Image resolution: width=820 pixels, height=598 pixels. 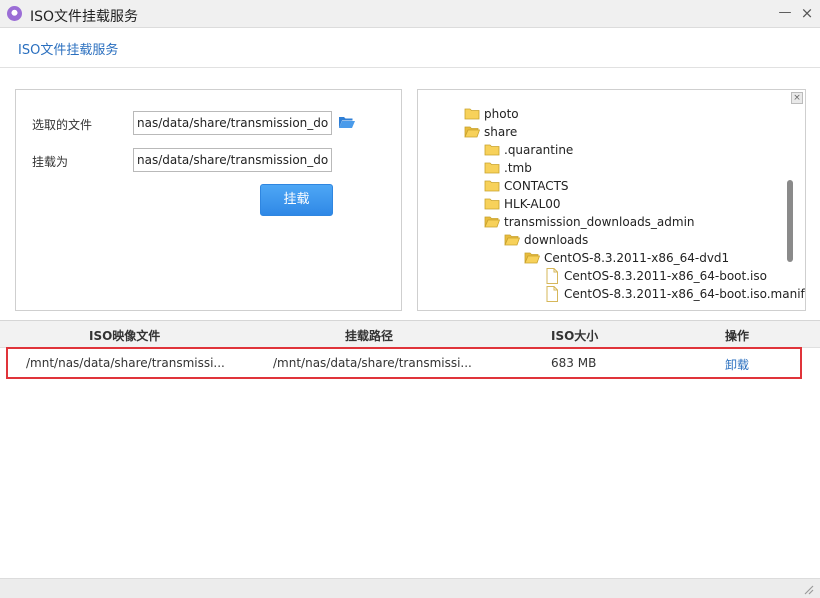 What do you see at coordinates (62, 125) in the screenshot?
I see `selected-file-label: 选取的文件` at bounding box center [62, 125].